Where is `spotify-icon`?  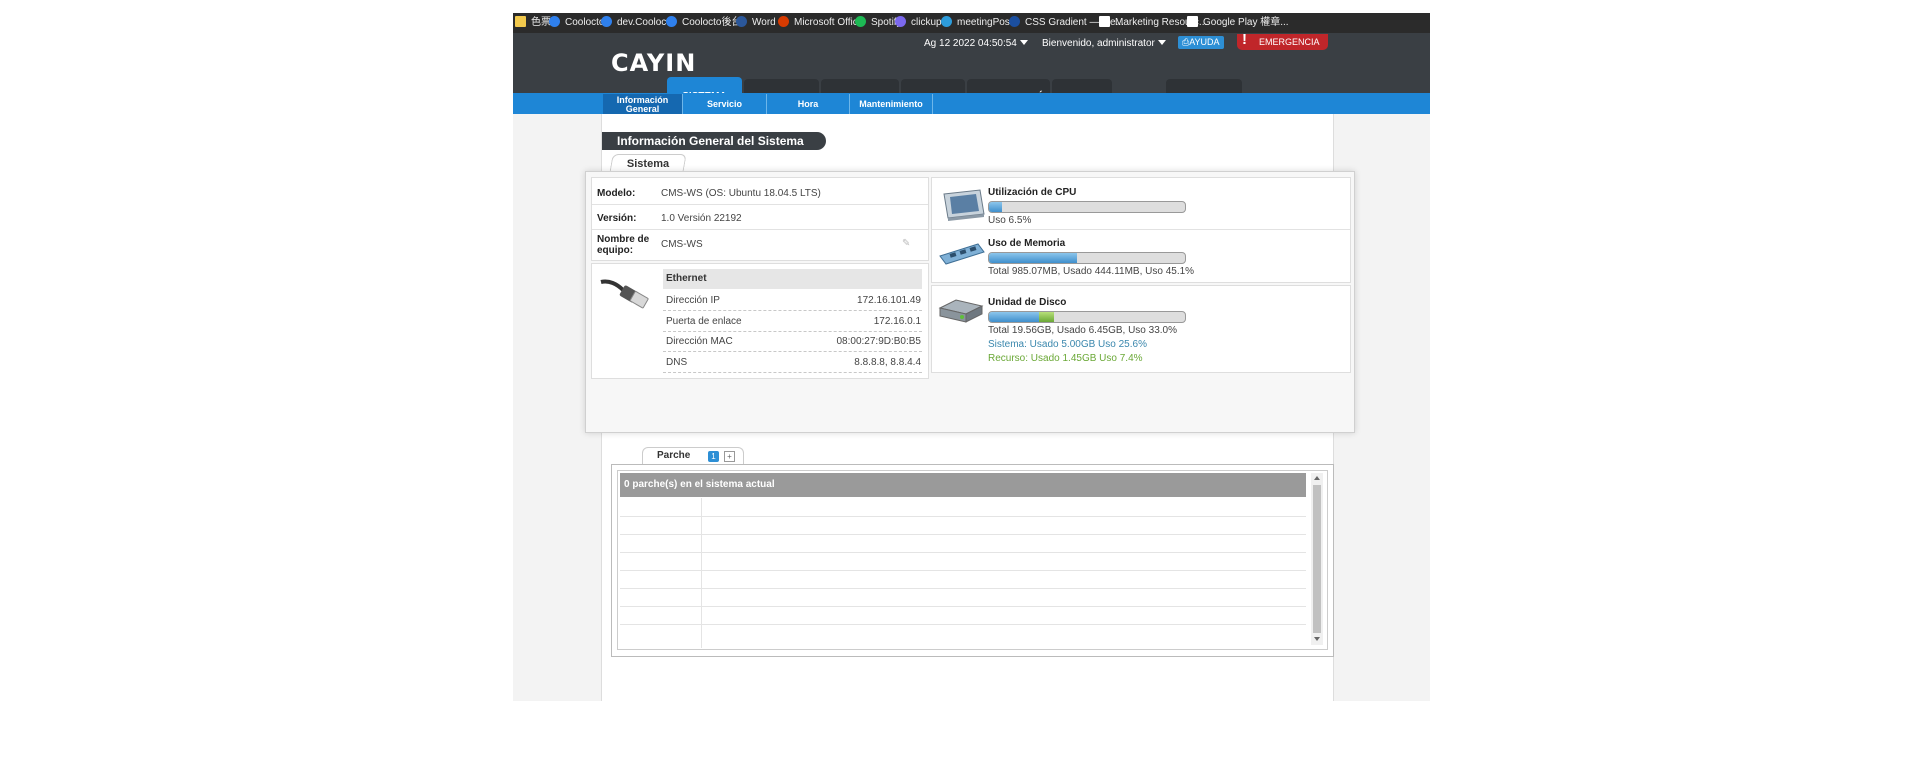 spotify-icon is located at coordinates (860, 21).